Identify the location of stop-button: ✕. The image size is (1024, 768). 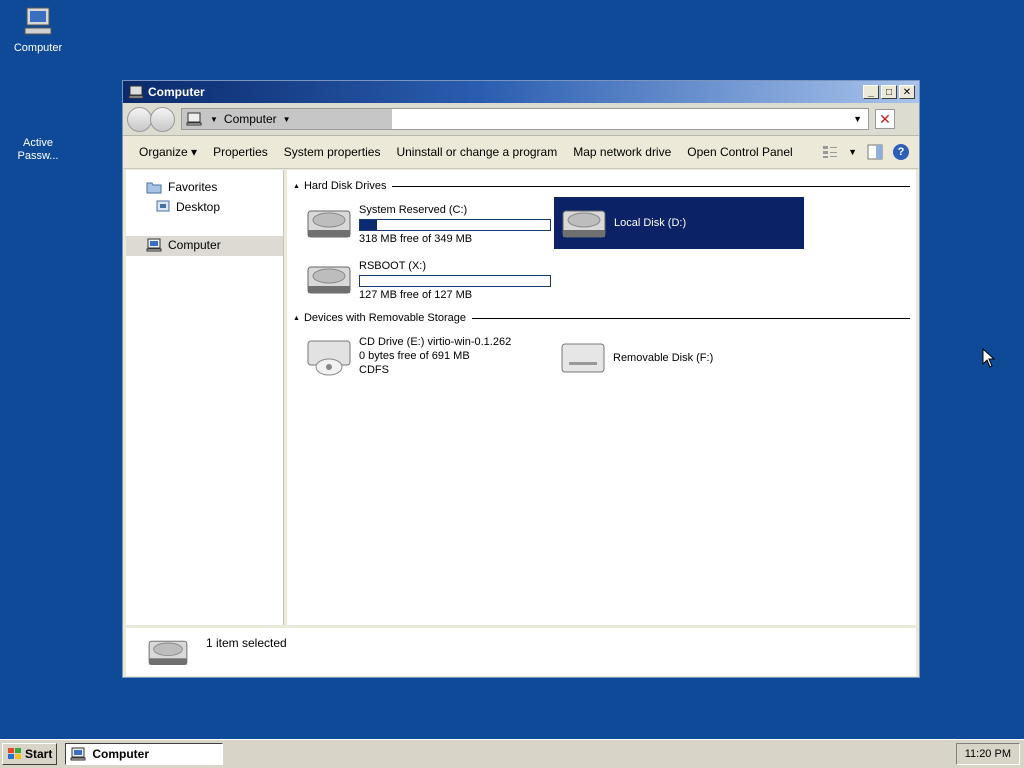
(885, 119).